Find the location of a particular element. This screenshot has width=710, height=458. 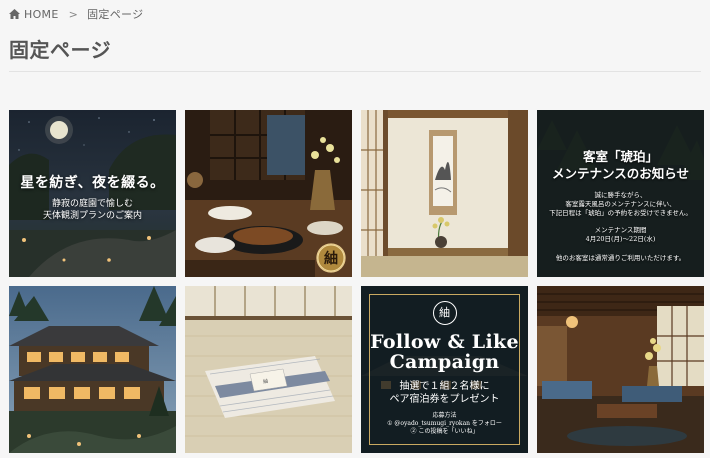

breadcrumb-home-label: HOME is located at coordinates (41, 14).